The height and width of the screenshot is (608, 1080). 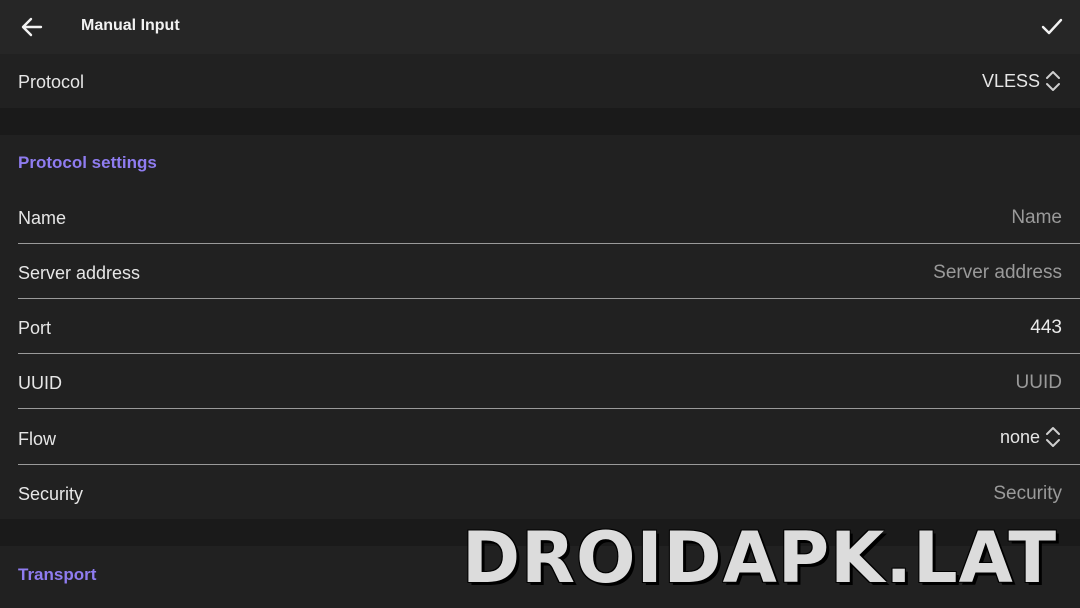 I want to click on confirm-button, so click(x=1052, y=27).